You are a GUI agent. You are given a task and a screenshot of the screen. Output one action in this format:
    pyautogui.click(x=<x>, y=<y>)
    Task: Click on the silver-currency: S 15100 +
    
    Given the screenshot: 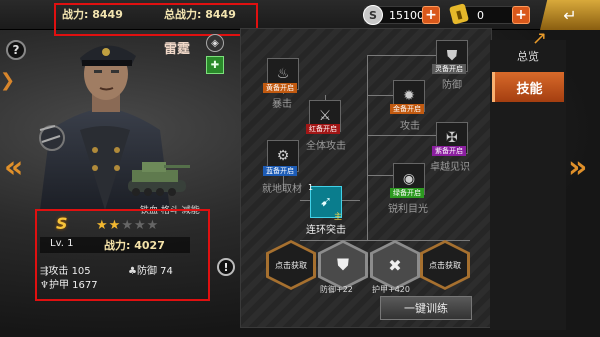 What is the action you would take?
    pyautogui.click(x=401, y=15)
    